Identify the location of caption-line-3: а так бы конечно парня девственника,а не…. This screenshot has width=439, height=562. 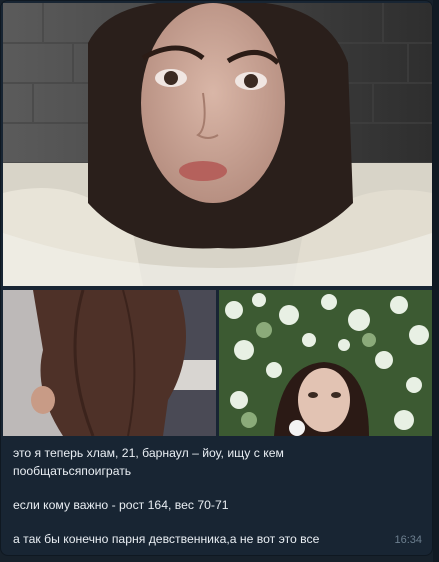
(166, 539).